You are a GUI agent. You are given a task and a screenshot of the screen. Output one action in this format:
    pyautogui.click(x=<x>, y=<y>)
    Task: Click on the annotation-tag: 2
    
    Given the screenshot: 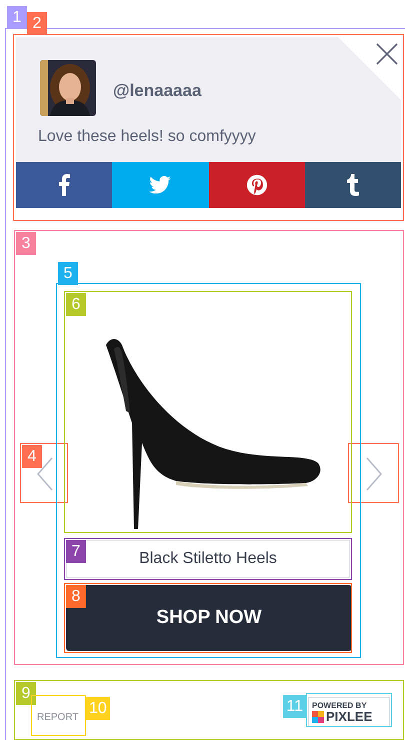 What is the action you would take?
    pyautogui.click(x=37, y=23)
    